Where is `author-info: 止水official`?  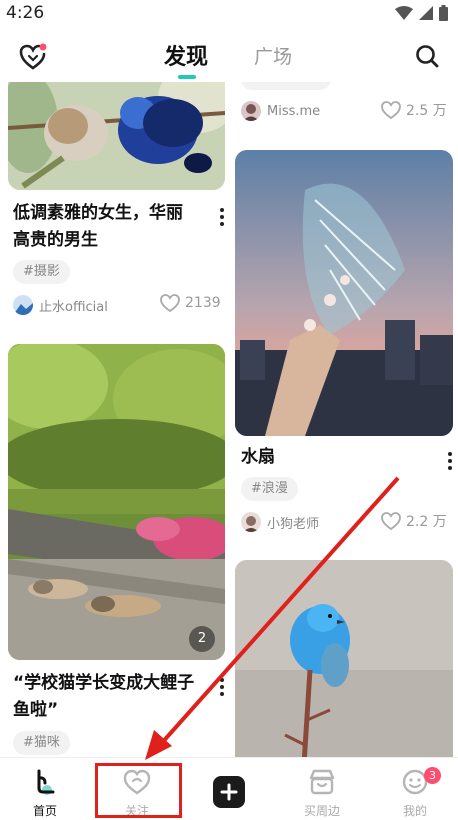 author-info: 止水official is located at coordinates (60, 305).